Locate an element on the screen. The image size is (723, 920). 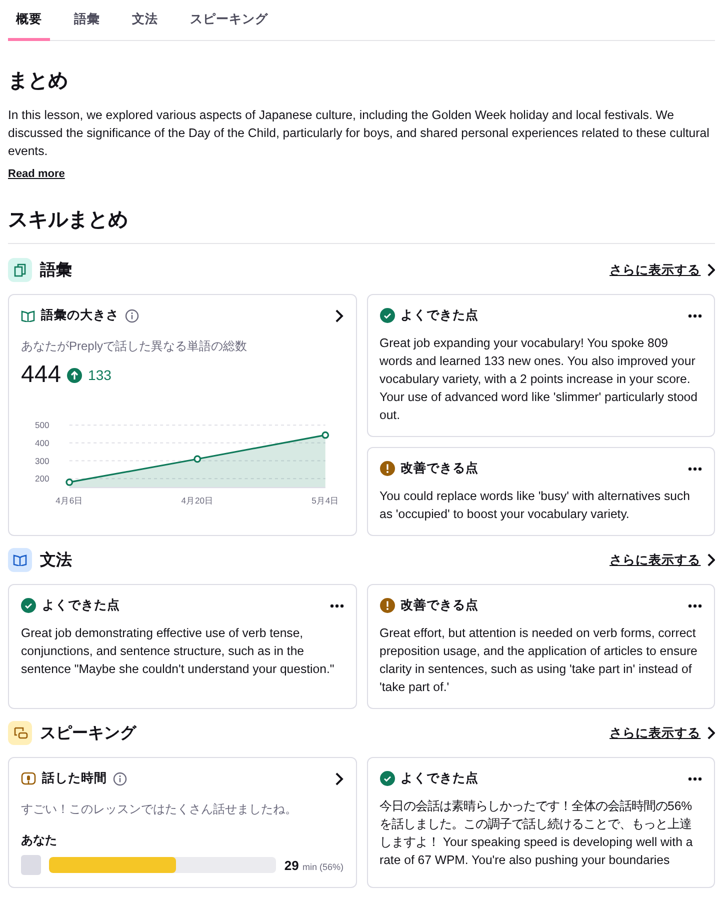
speaker-label: あなた is located at coordinates (39, 840).